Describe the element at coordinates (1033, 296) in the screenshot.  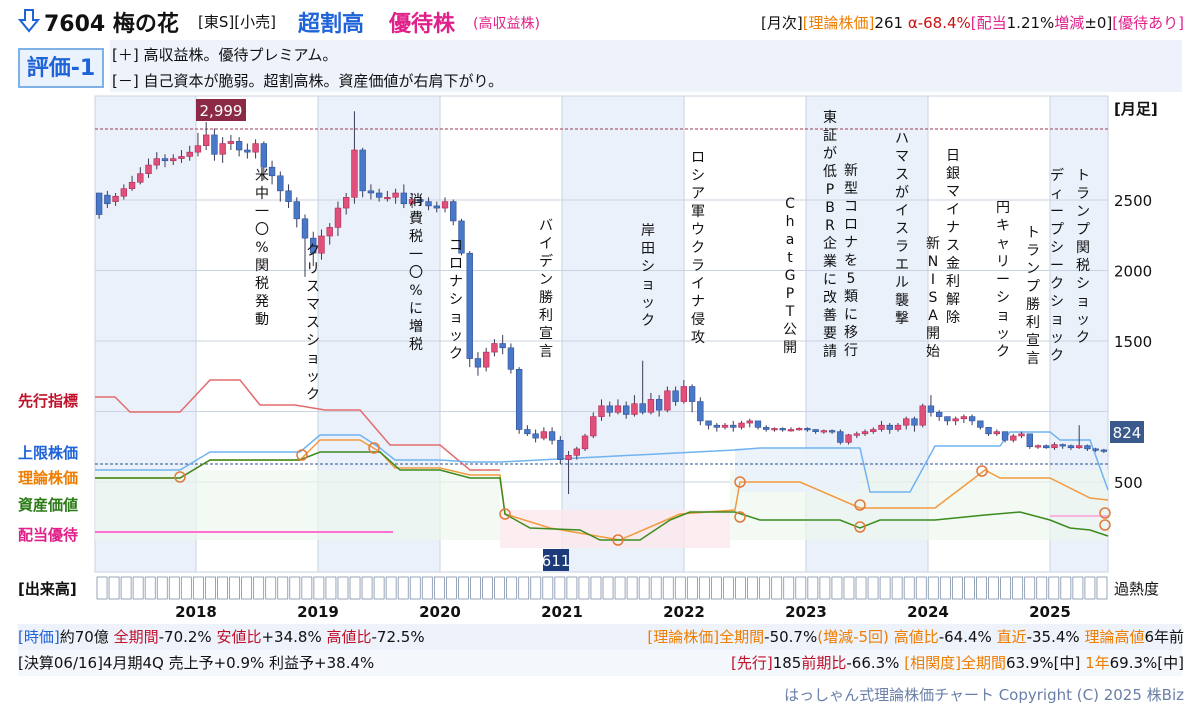
I see `annotation-14: トランプ勝利宣言` at that location.